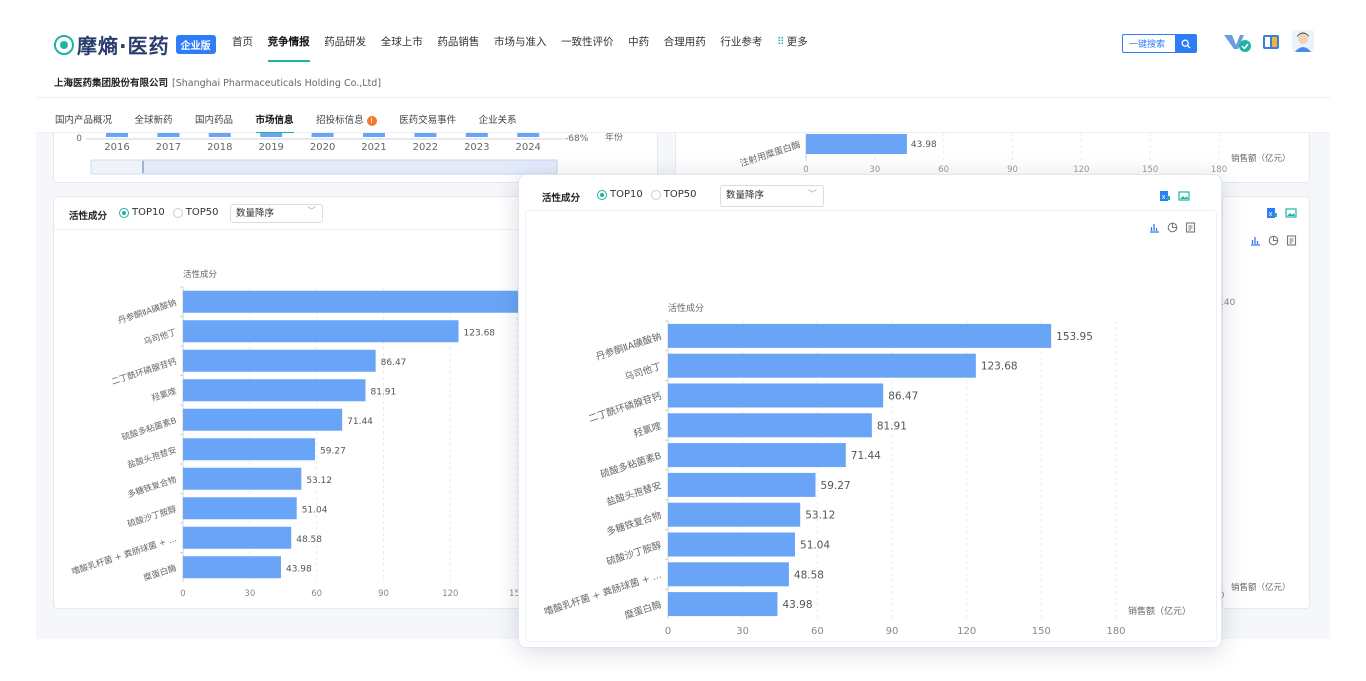  I want to click on tab-label: 医药交易事件, so click(428, 120).